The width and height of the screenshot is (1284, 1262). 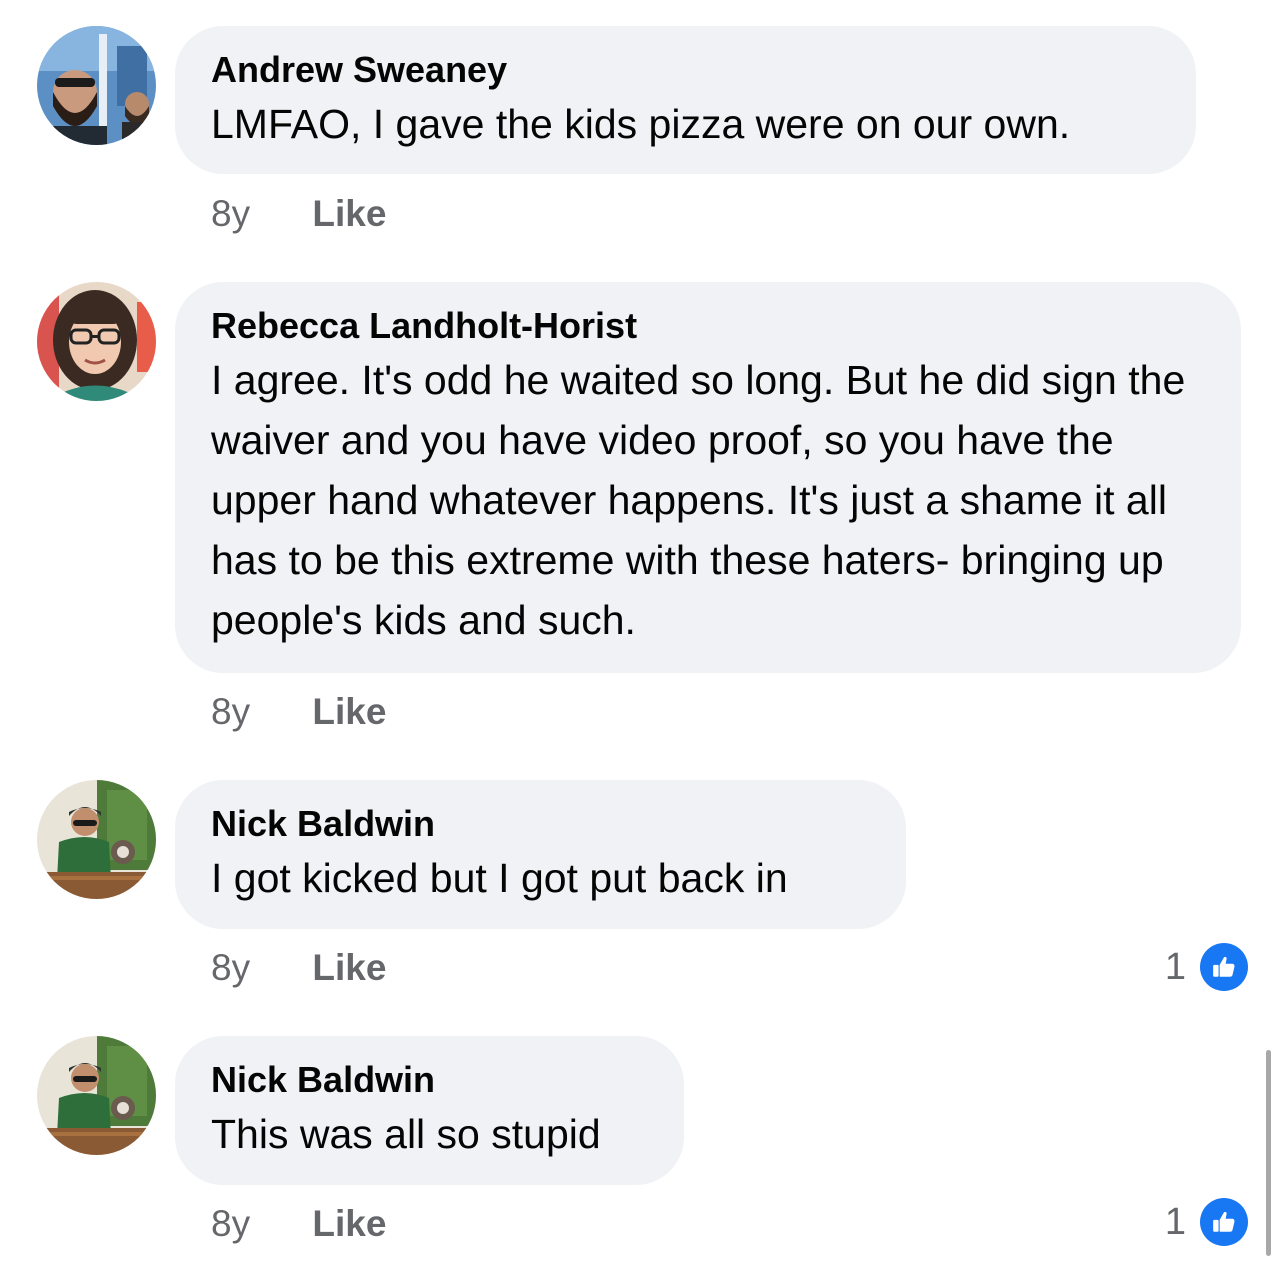 I want to click on comment-author: Andrew Sweaney, so click(x=685, y=70).